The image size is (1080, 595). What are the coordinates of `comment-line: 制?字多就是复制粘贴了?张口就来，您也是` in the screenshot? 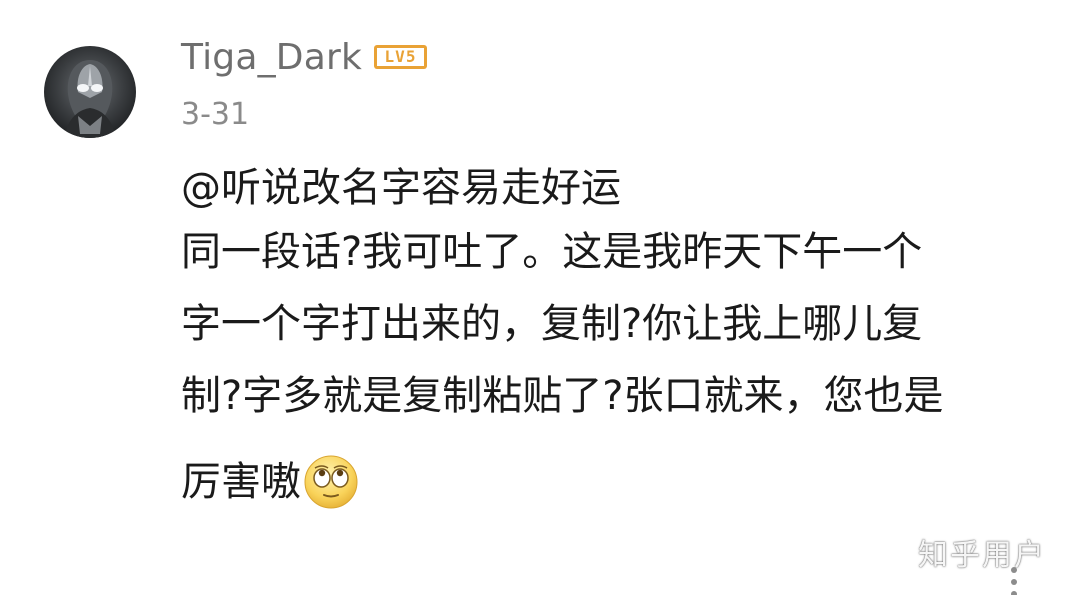 It's located at (562, 396).